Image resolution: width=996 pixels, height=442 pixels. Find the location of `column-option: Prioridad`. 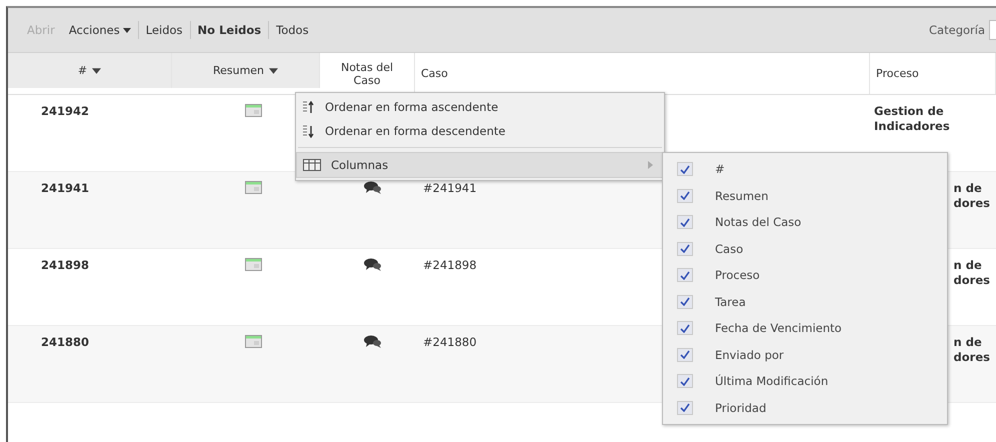

column-option: Prioridad is located at coordinates (740, 407).